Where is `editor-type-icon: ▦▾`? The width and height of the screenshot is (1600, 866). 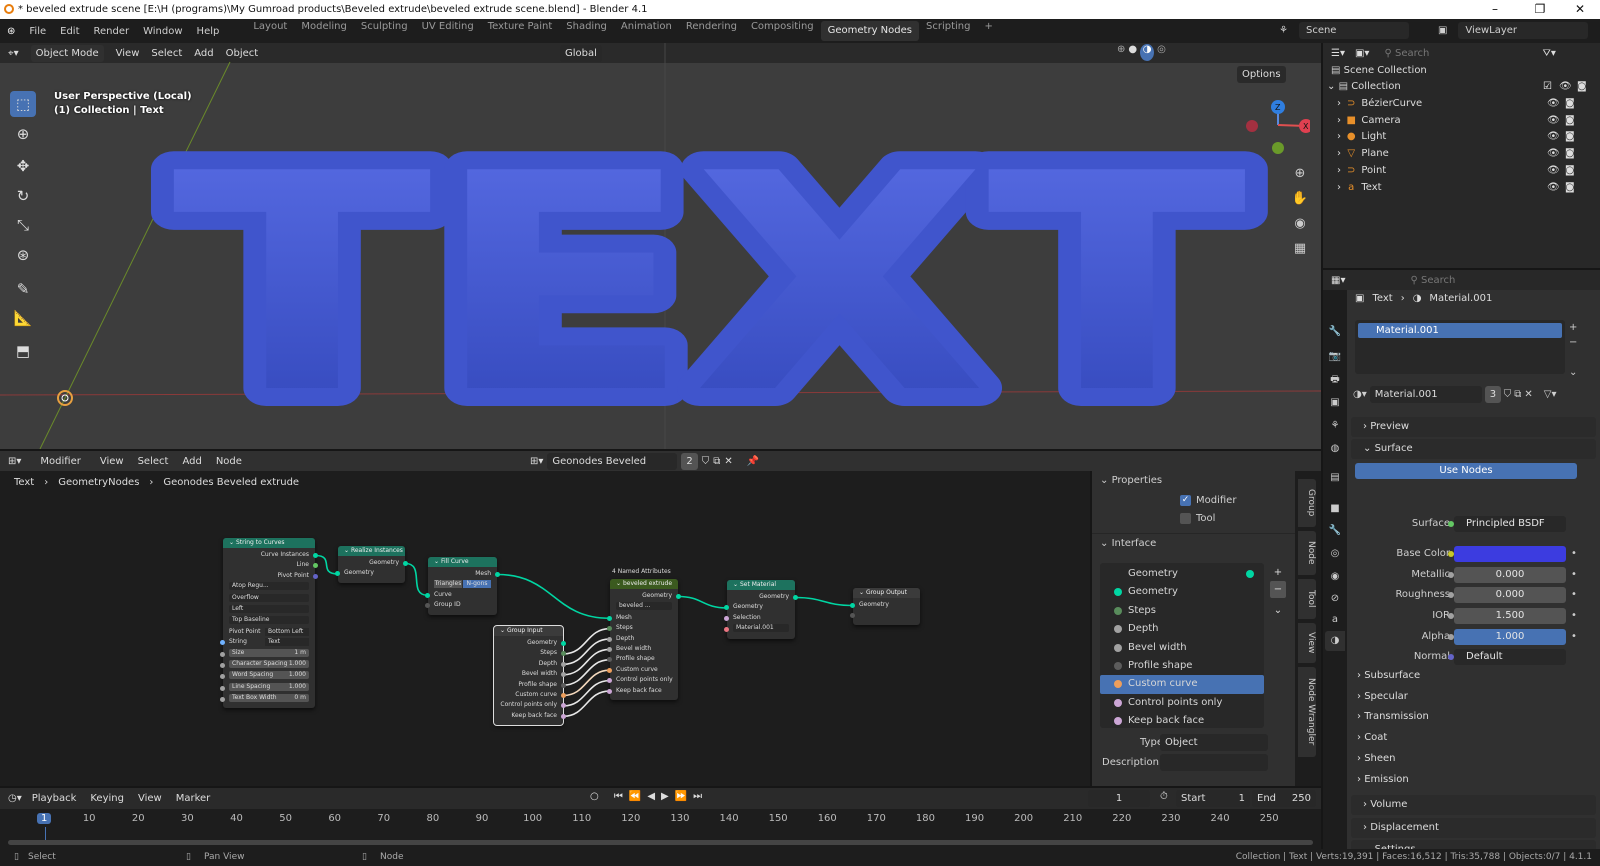
editor-type-icon: ▦▾ is located at coordinates (1338, 280).